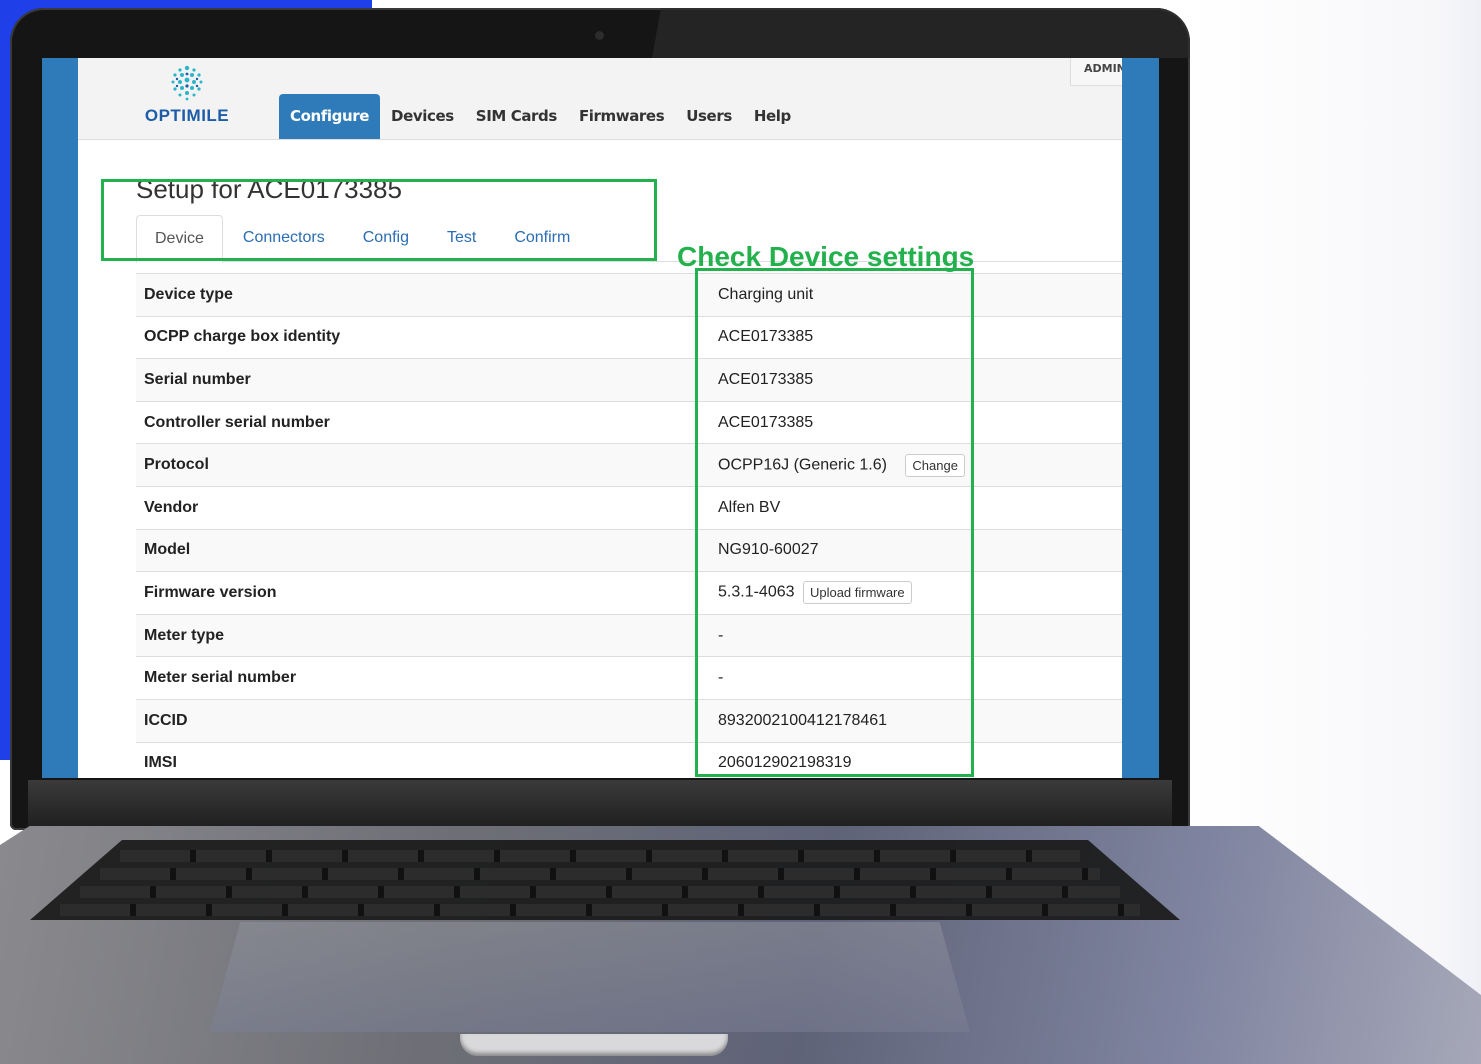 Image resolution: width=1481 pixels, height=1064 pixels. I want to click on row-key: Meter serial number, so click(423, 678).